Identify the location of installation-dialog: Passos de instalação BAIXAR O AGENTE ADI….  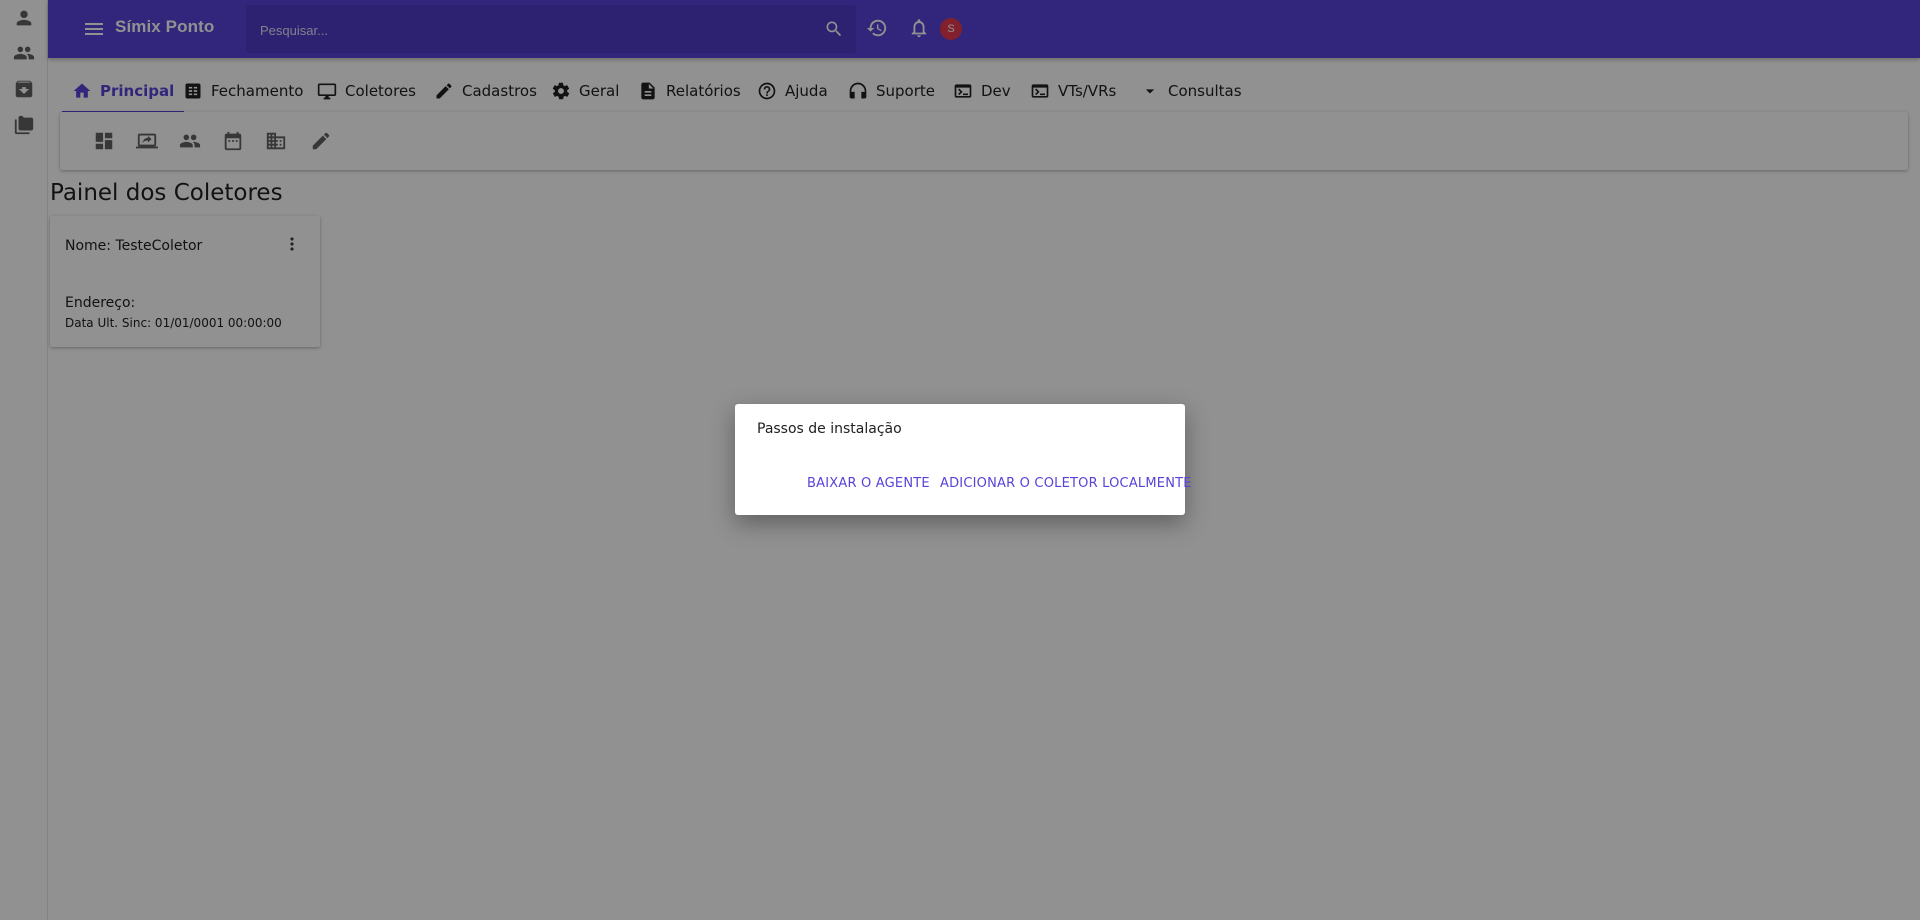
(963, 459).